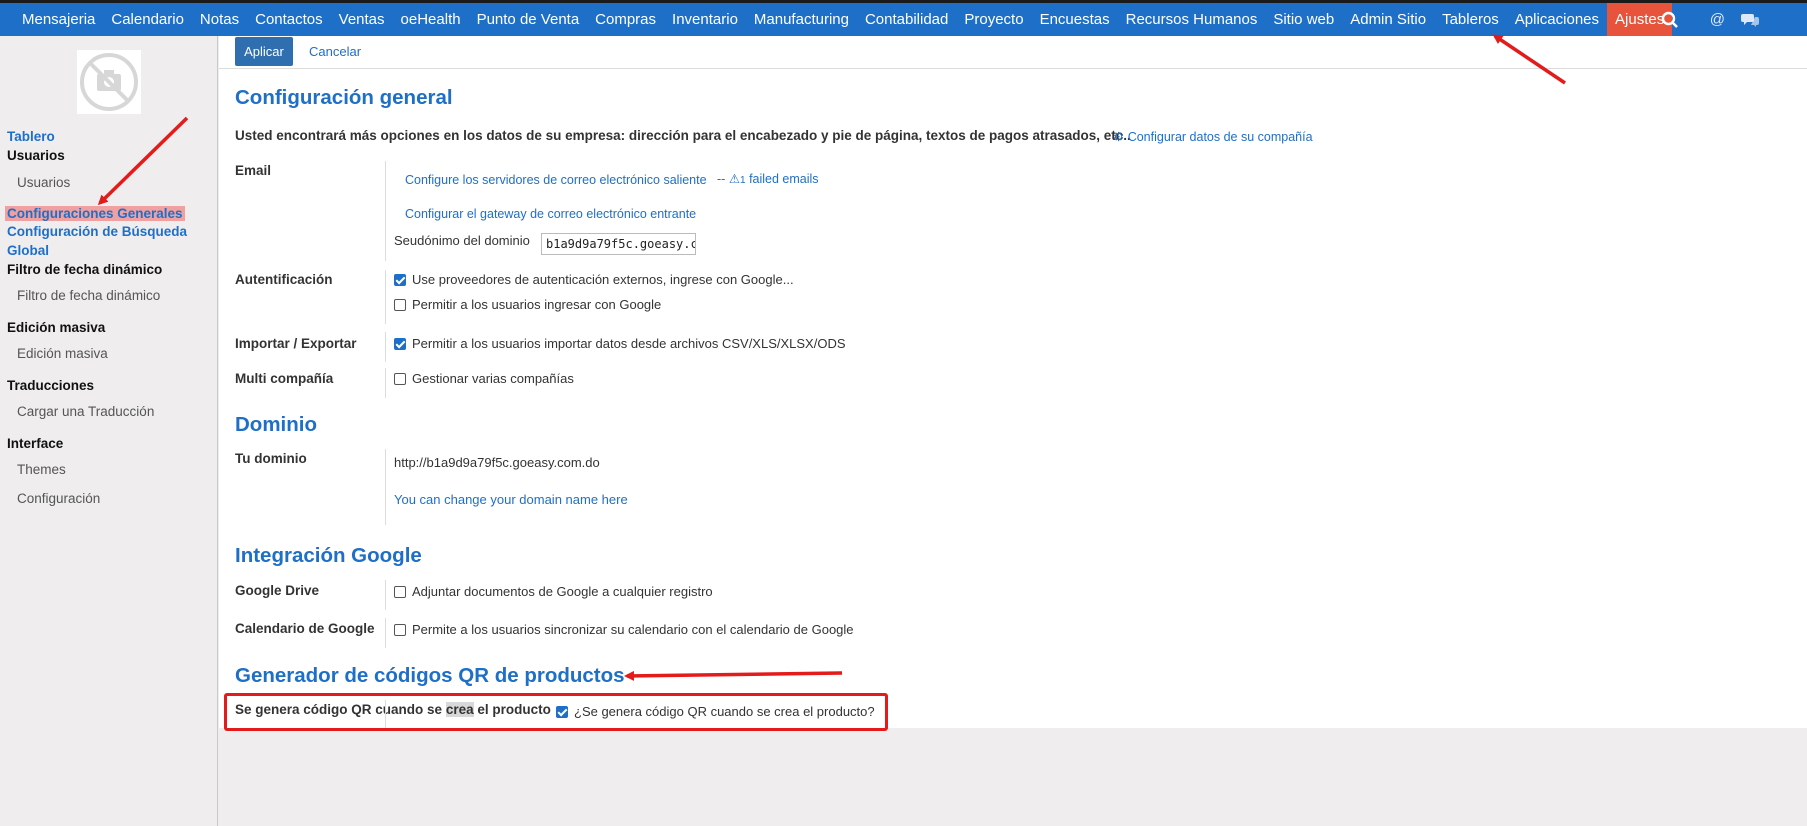  I want to click on cogs-icon: ⚙, so click(1119, 137).